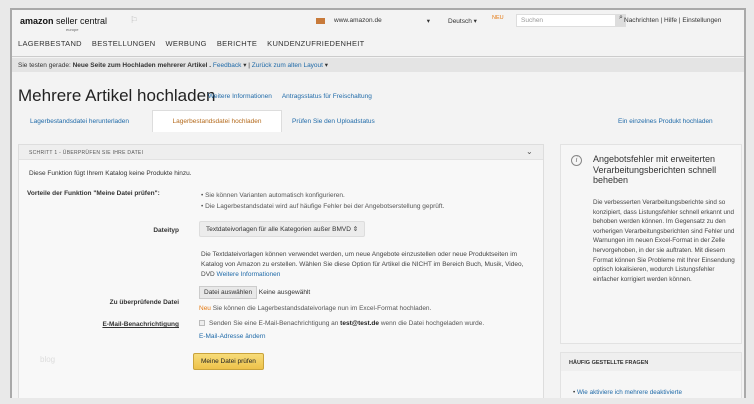  I want to click on marketplace-select: www.amazon.de ▾, so click(382, 20).